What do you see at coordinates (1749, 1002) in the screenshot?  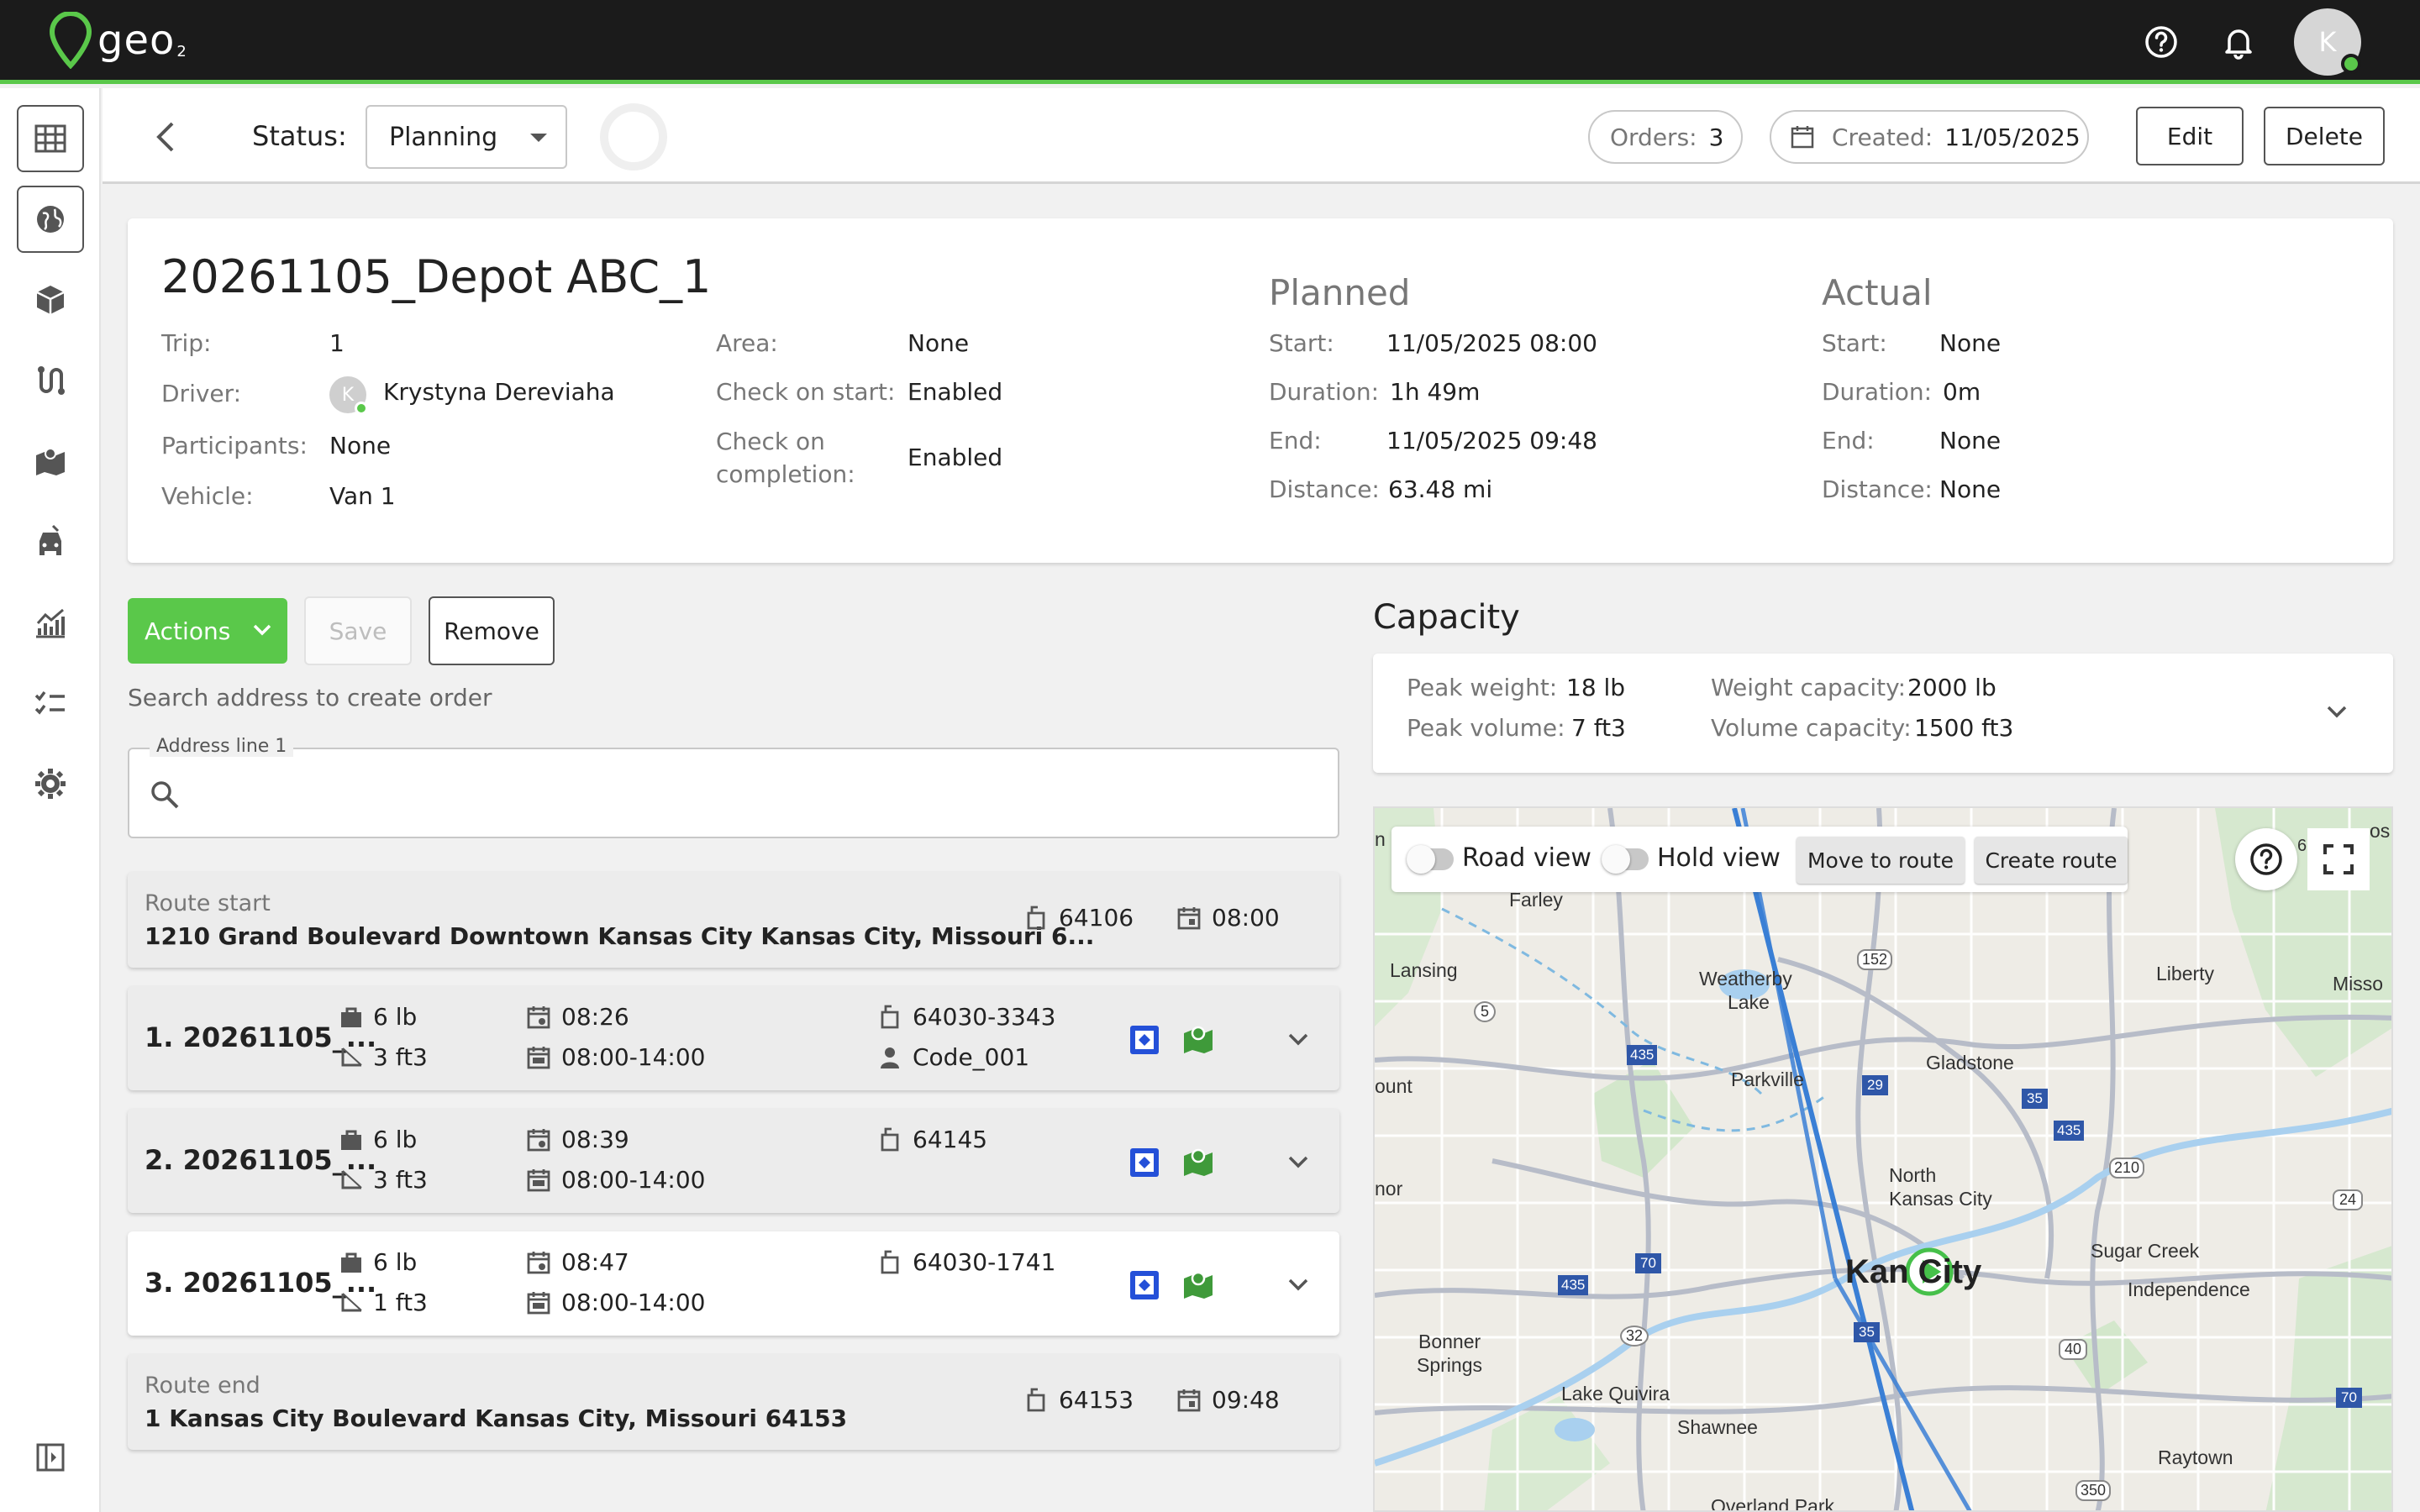 I see `map-label-lake: Lake` at bounding box center [1749, 1002].